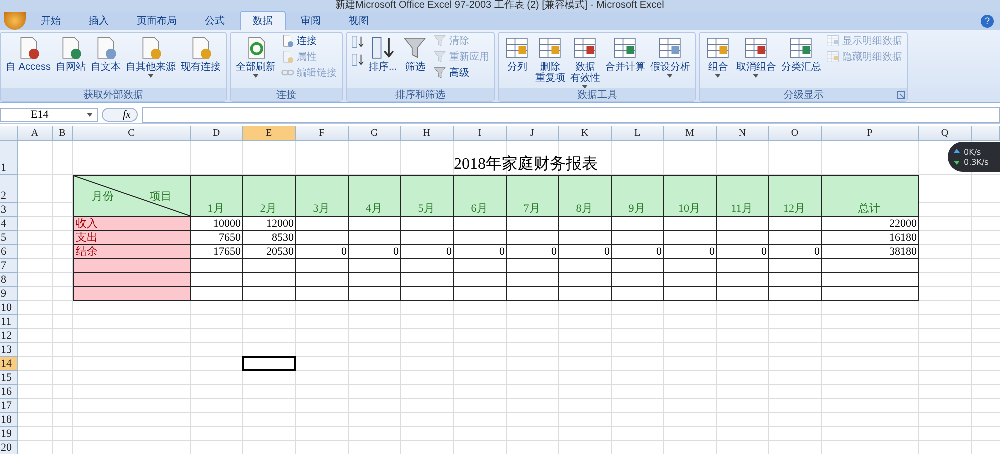 The width and height of the screenshot is (1000, 454). I want to click on row-header: 8, so click(9, 280).